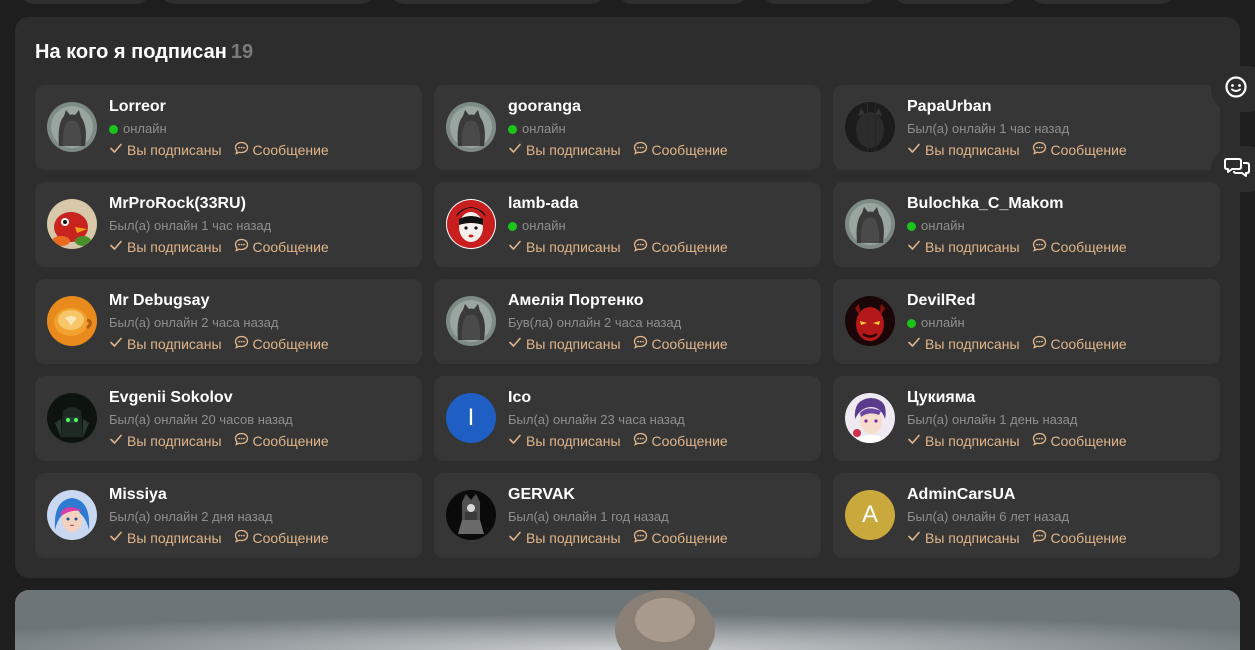 The image size is (1255, 650). Describe the element at coordinates (471, 418) in the screenshot. I see `user-avatar: I` at that location.